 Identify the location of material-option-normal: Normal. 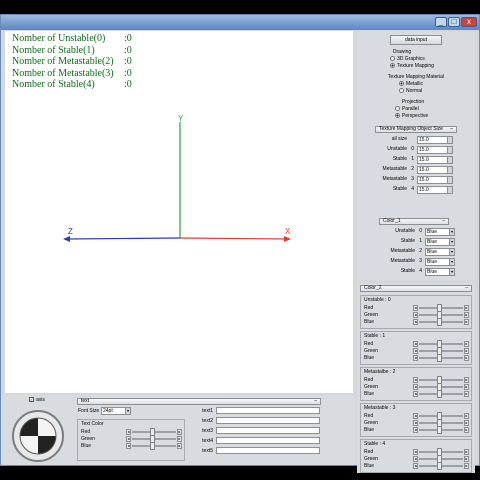
(410, 91).